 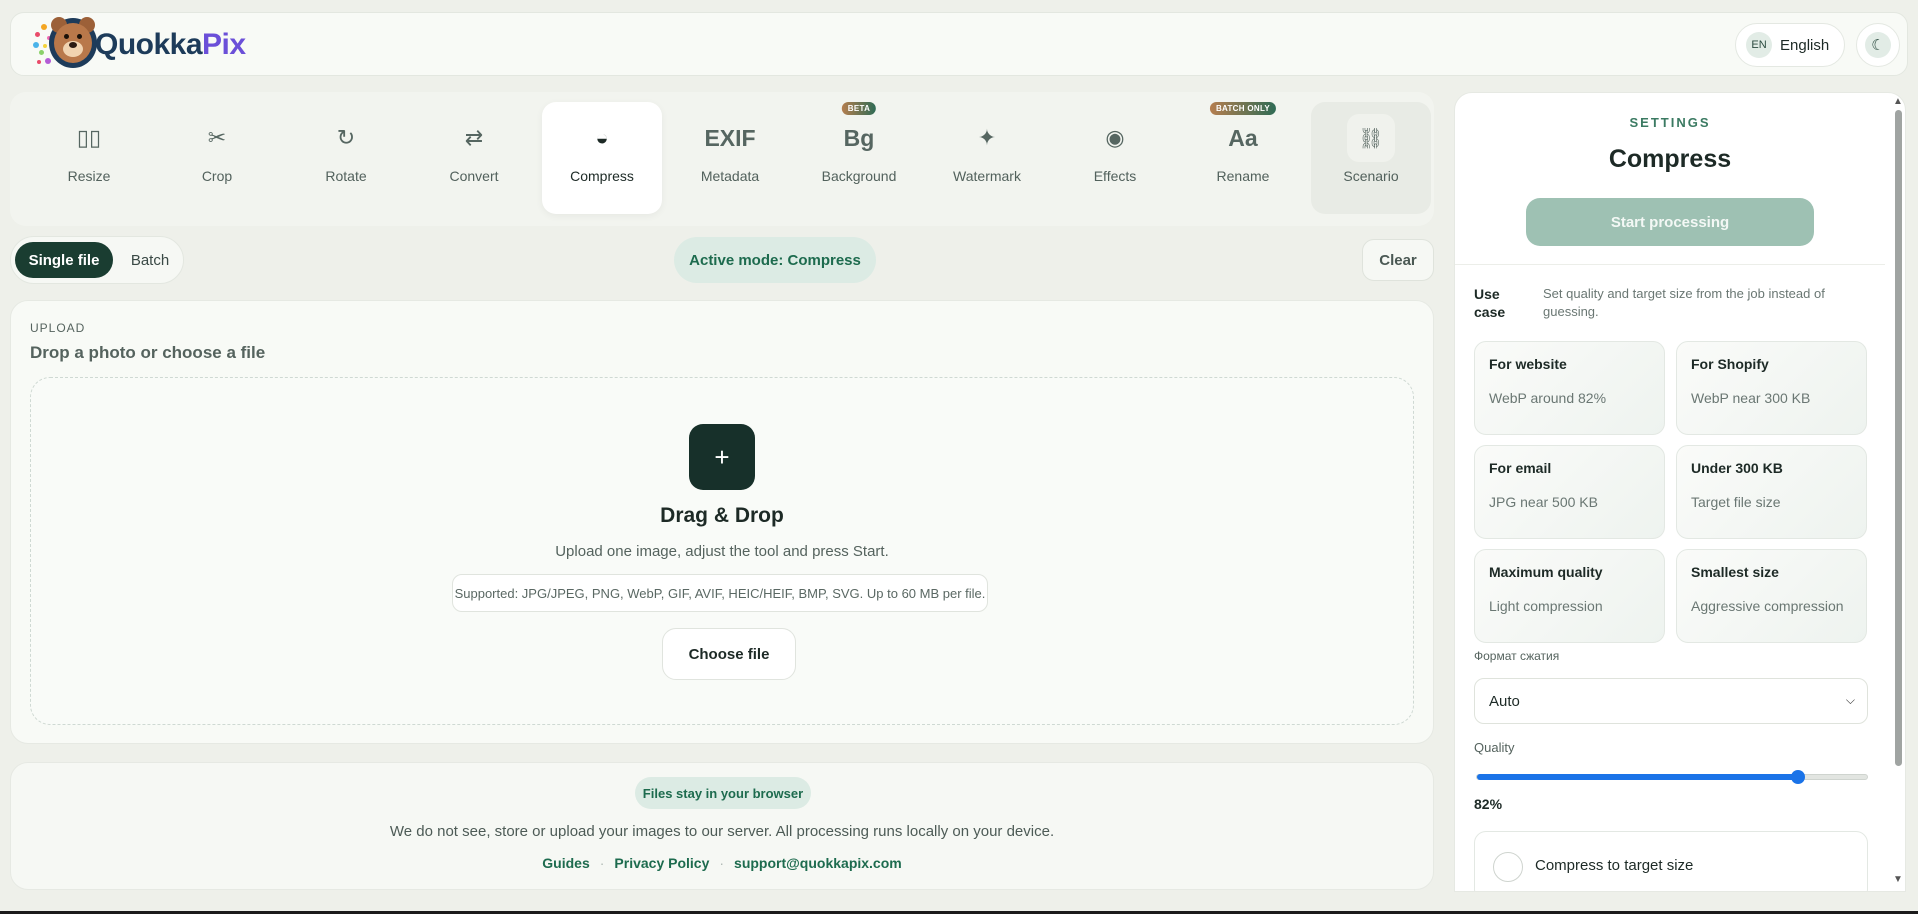 I want to click on use-case-card-description: WebP near 300 KB, so click(x=1751, y=398).